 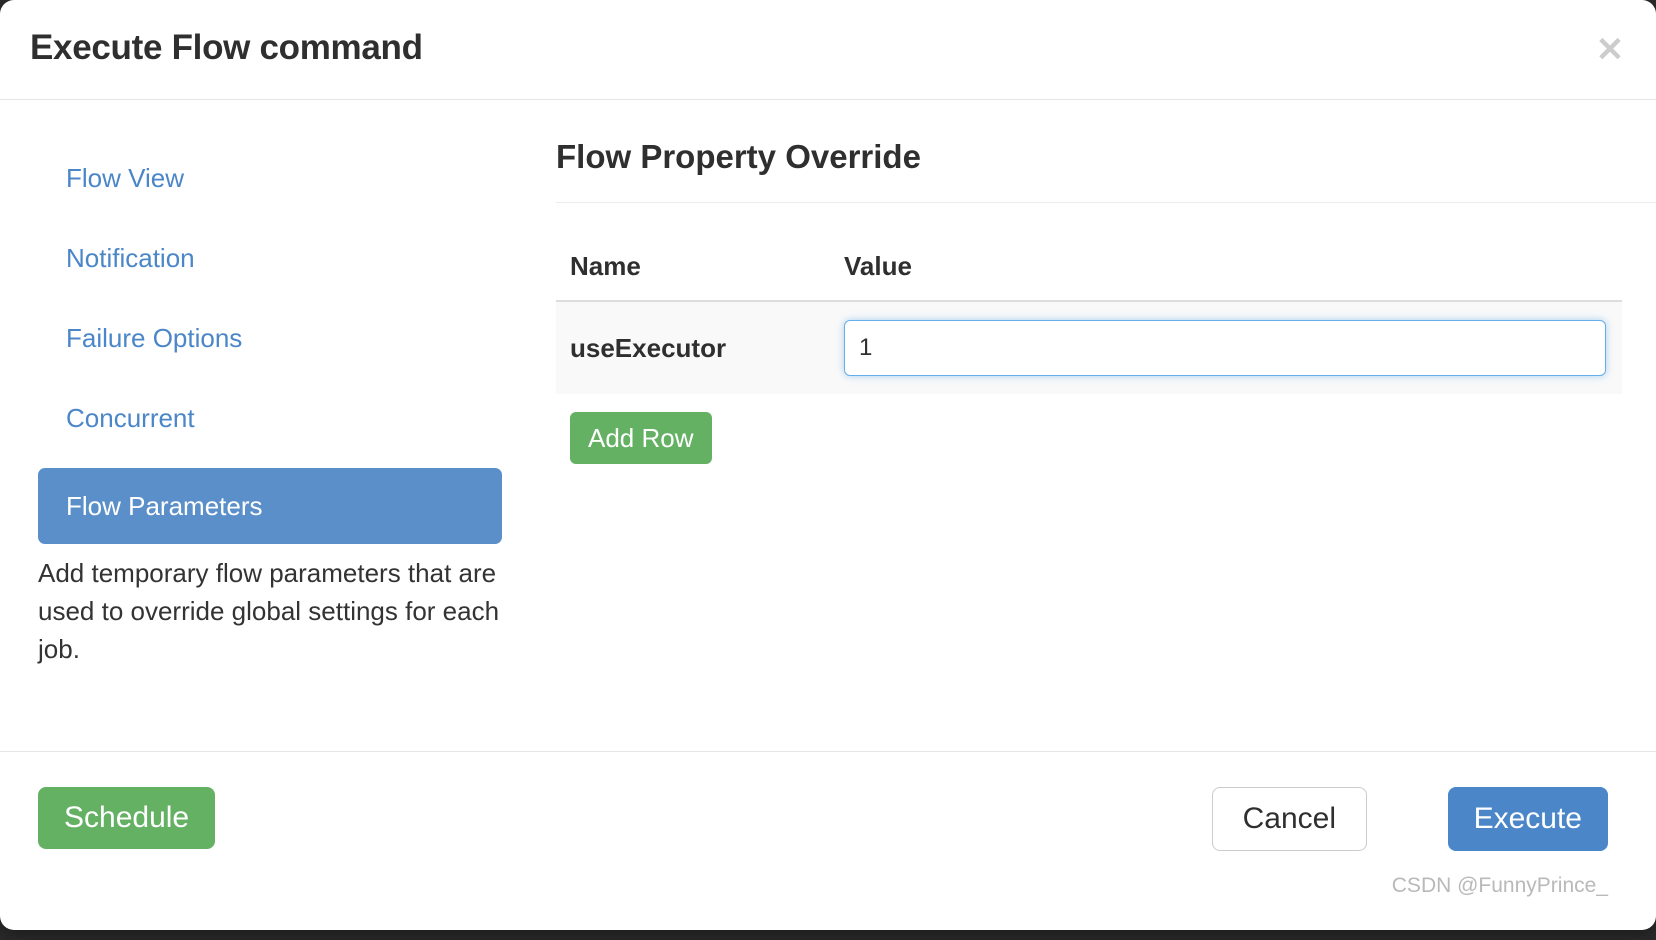 What do you see at coordinates (127, 818) in the screenshot?
I see `schedule-button: Schedule` at bounding box center [127, 818].